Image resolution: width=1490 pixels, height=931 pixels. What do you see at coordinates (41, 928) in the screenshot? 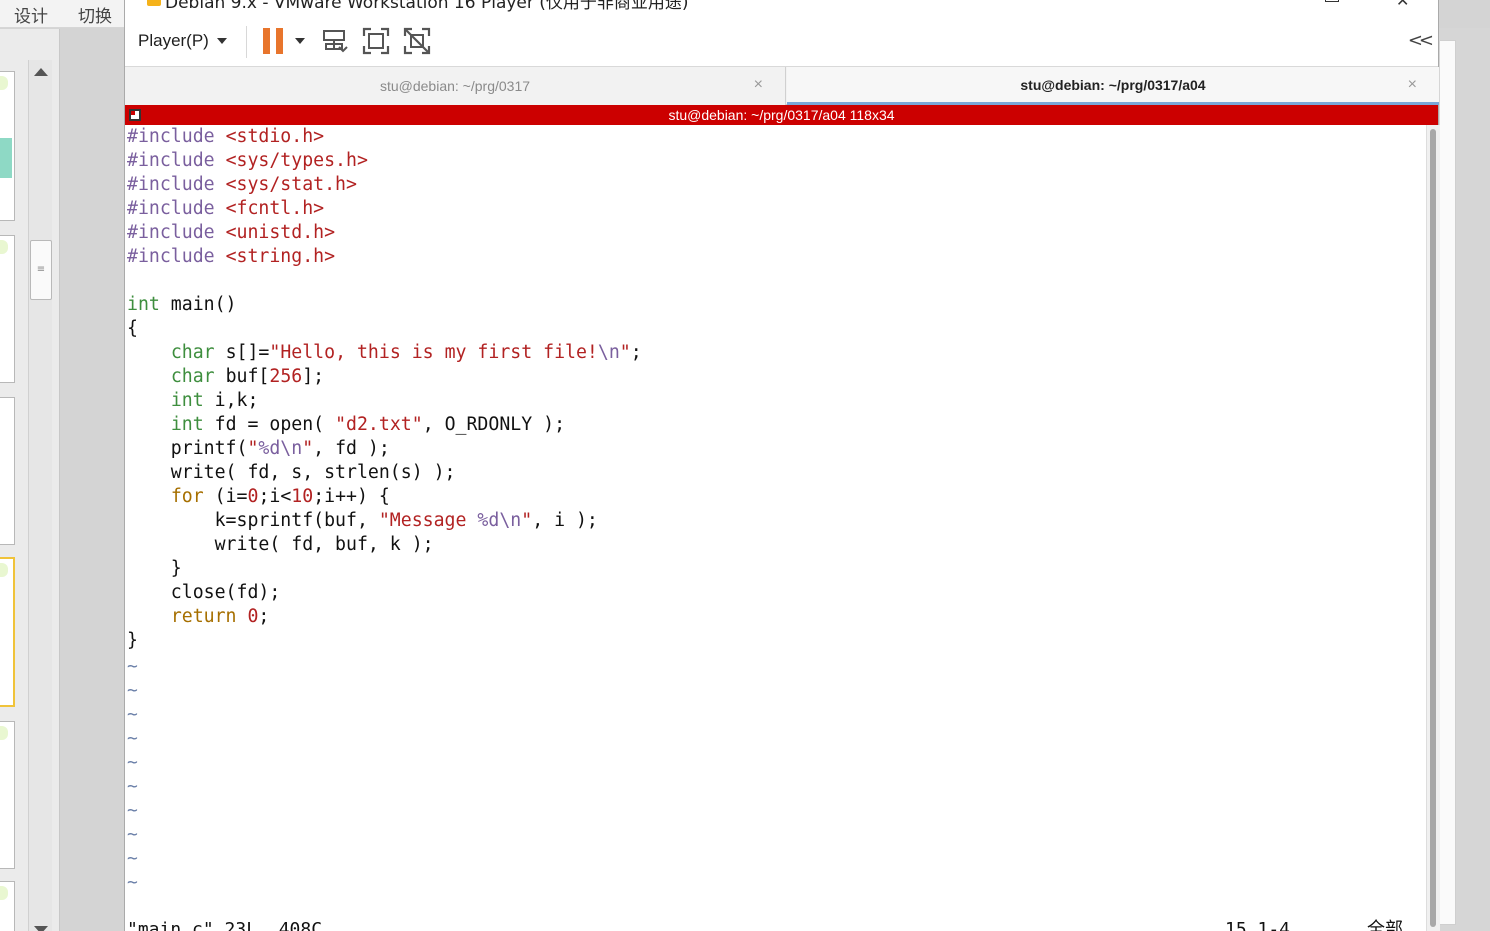
I see `scroll-down-icon` at bounding box center [41, 928].